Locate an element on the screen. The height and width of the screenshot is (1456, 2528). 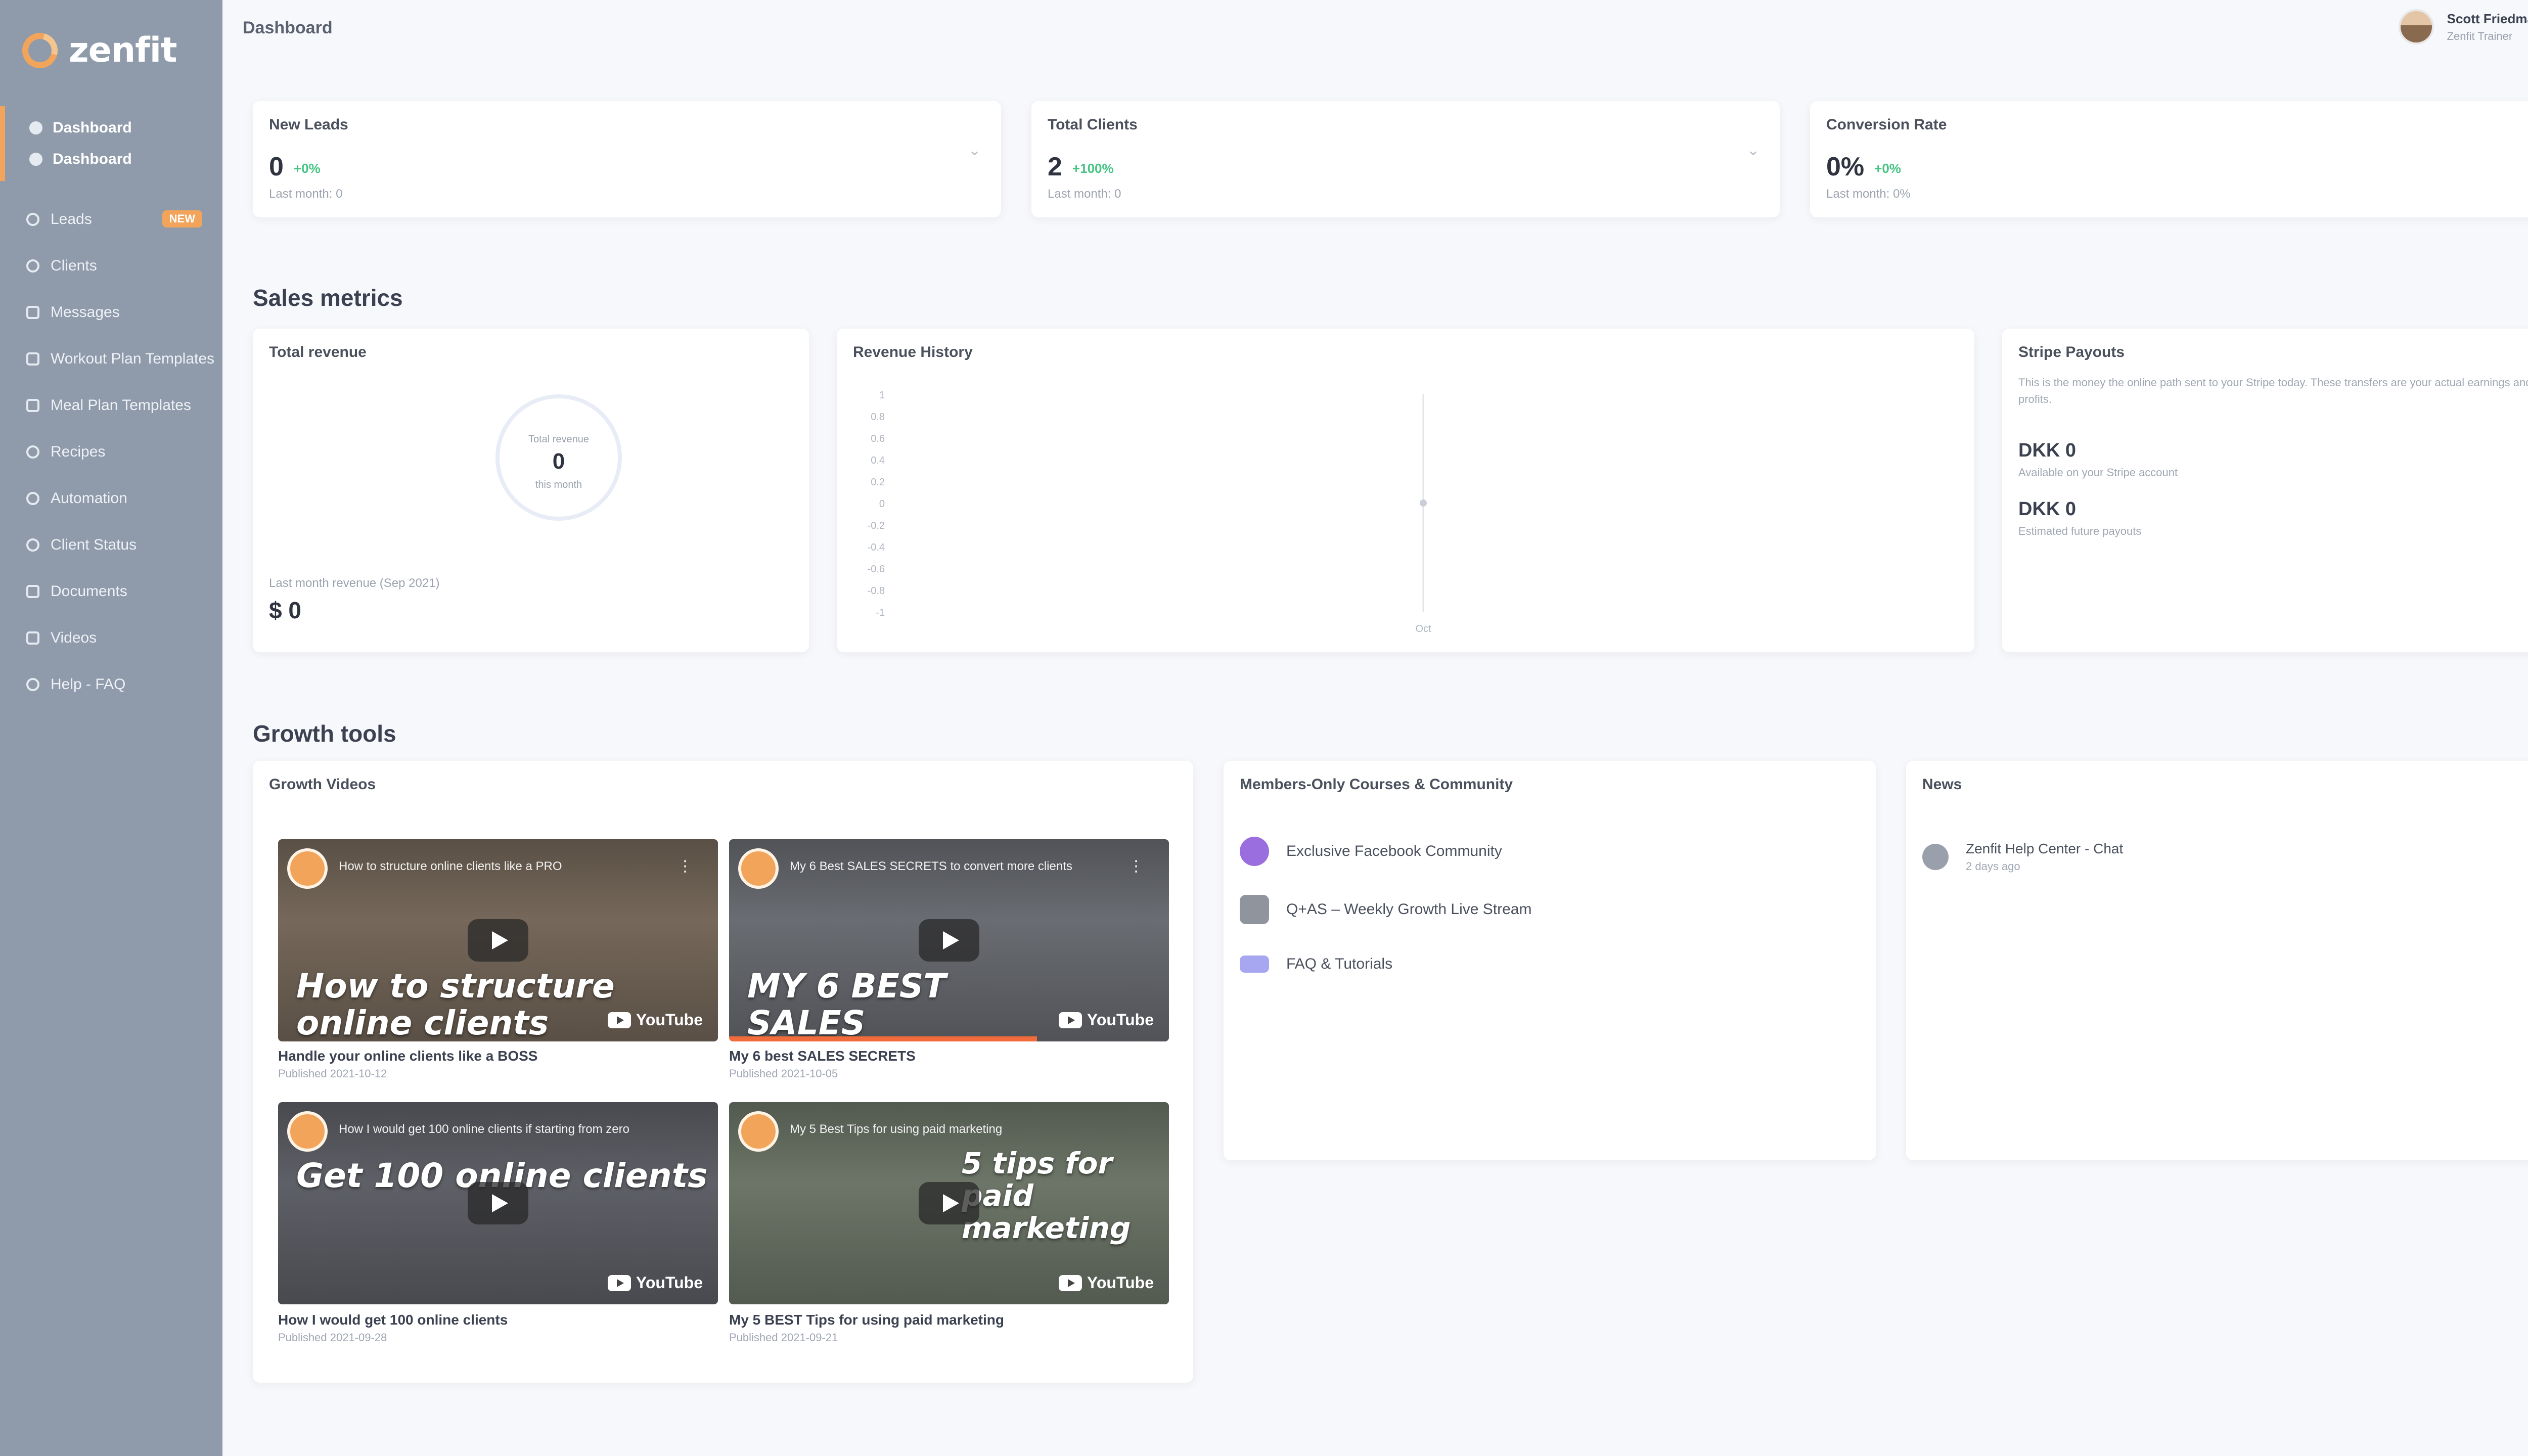
stat-value: 0 +0% is located at coordinates (295, 167).